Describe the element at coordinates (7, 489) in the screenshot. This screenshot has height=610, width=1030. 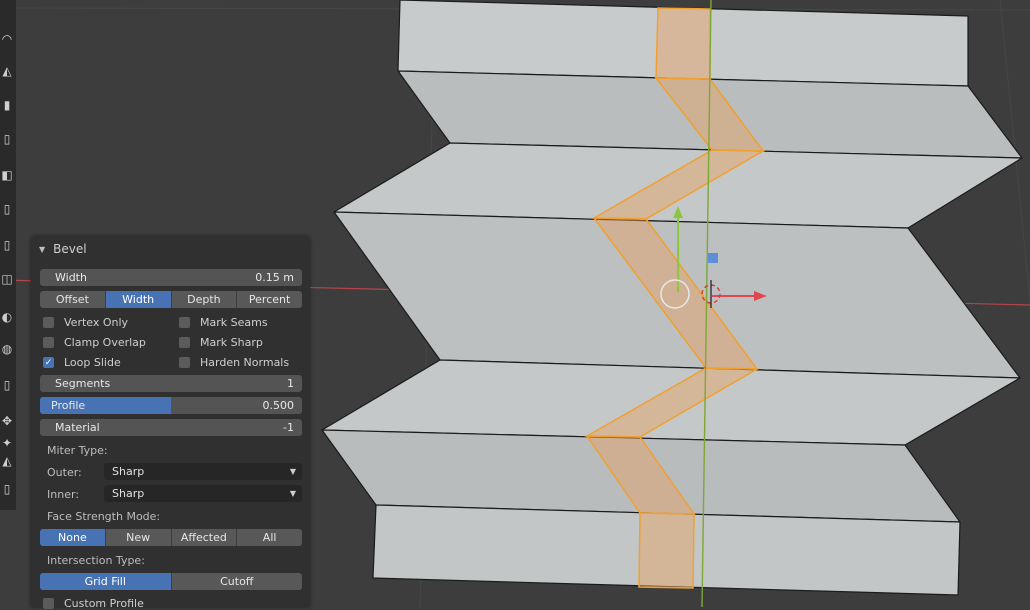
I see `cube-icon: ▯` at that location.